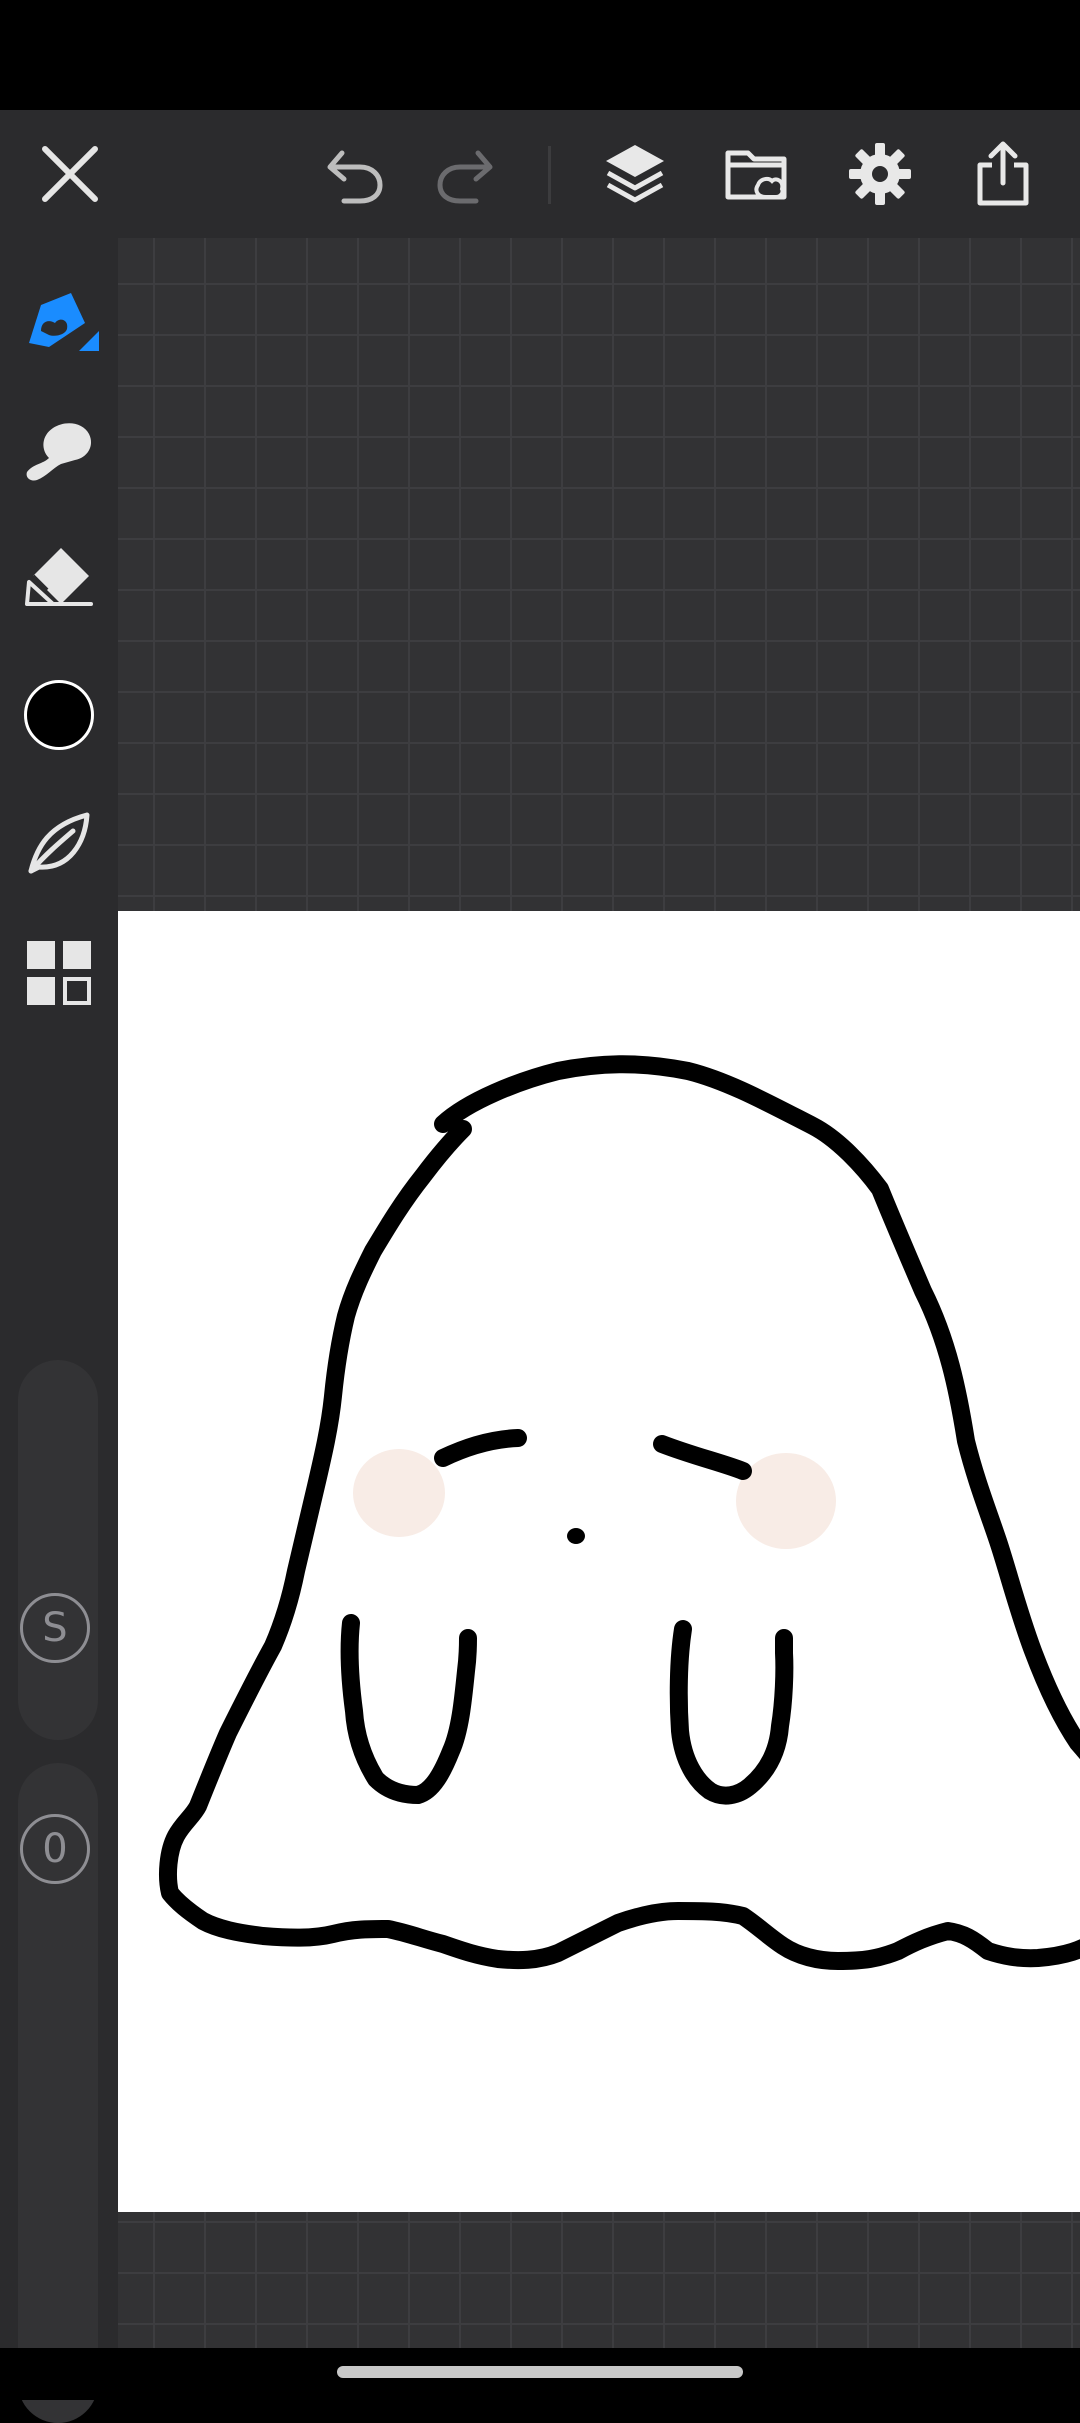 Image resolution: width=1080 pixels, height=2423 pixels. I want to click on brush-size-label: S, so click(55, 1628).